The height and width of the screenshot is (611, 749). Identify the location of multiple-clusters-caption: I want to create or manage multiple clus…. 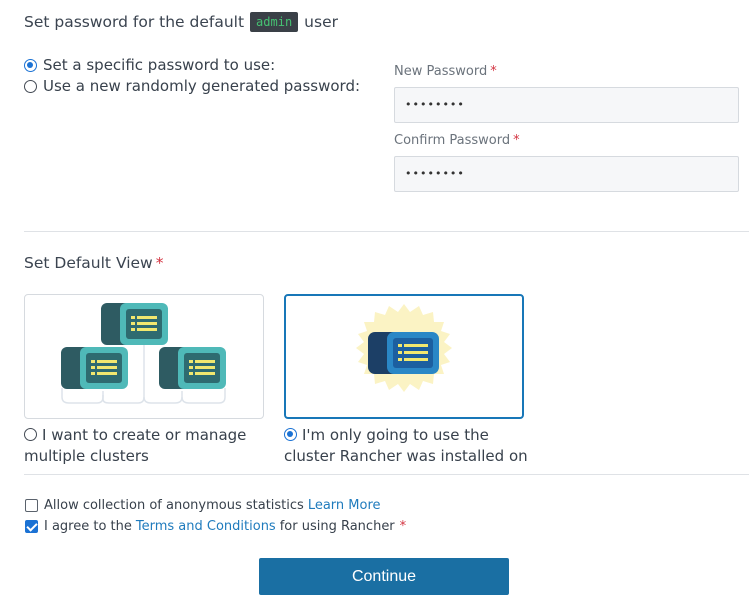
(149, 446).